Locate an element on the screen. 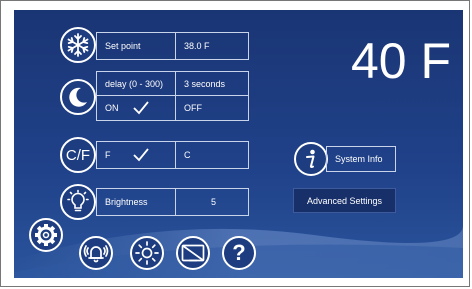 This screenshot has width=472, height=289. lightbulb-icon is located at coordinates (78, 202).